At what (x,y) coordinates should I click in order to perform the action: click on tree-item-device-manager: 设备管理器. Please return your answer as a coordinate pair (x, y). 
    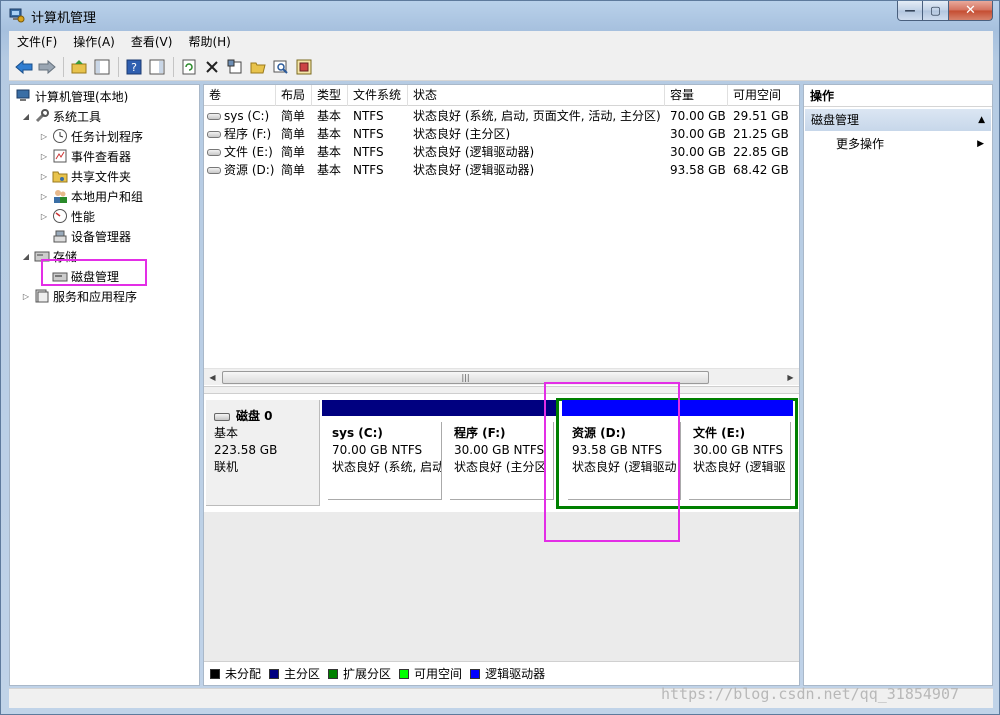
    Looking at the image, I should click on (90, 236).